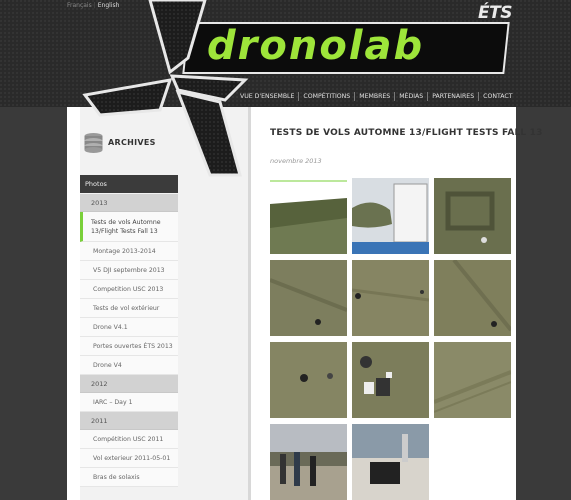 This screenshot has width=571, height=500. I want to click on photos-category-header: Photos, so click(129, 184).